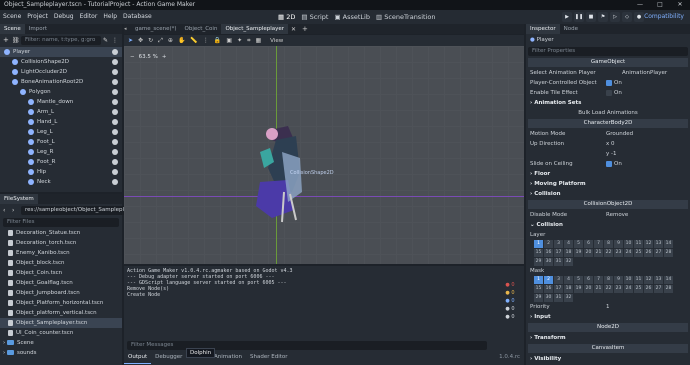  Describe the element at coordinates (305, 29) in the screenshot. I see `new-tab-icon: +` at that location.